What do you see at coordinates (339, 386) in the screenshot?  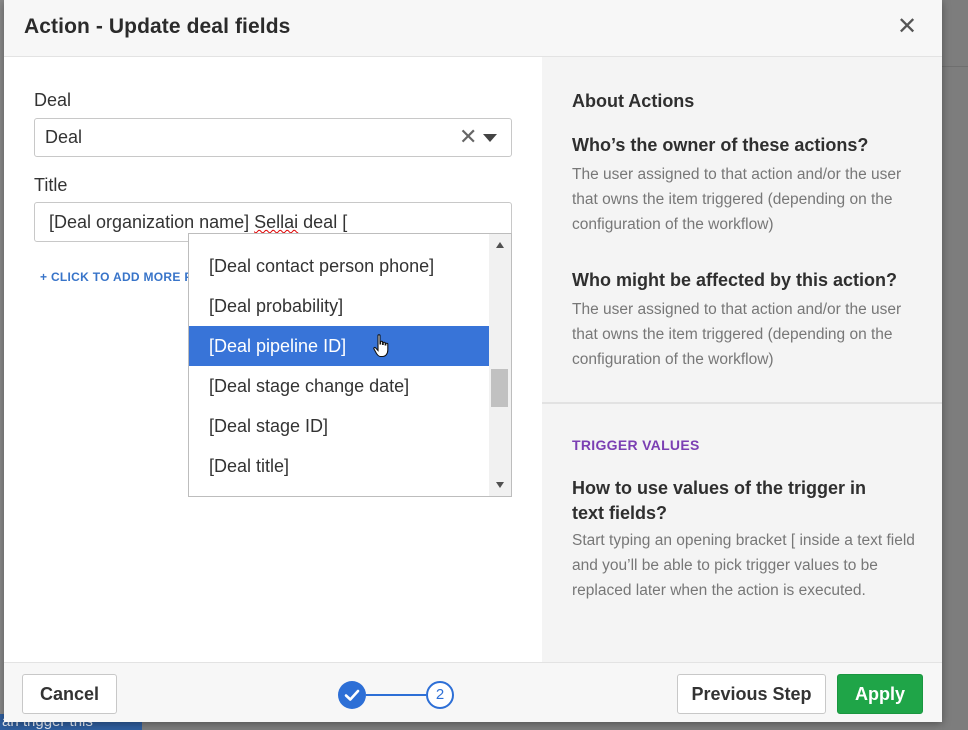 I see `dropdown-option: [Deal stage change date]` at bounding box center [339, 386].